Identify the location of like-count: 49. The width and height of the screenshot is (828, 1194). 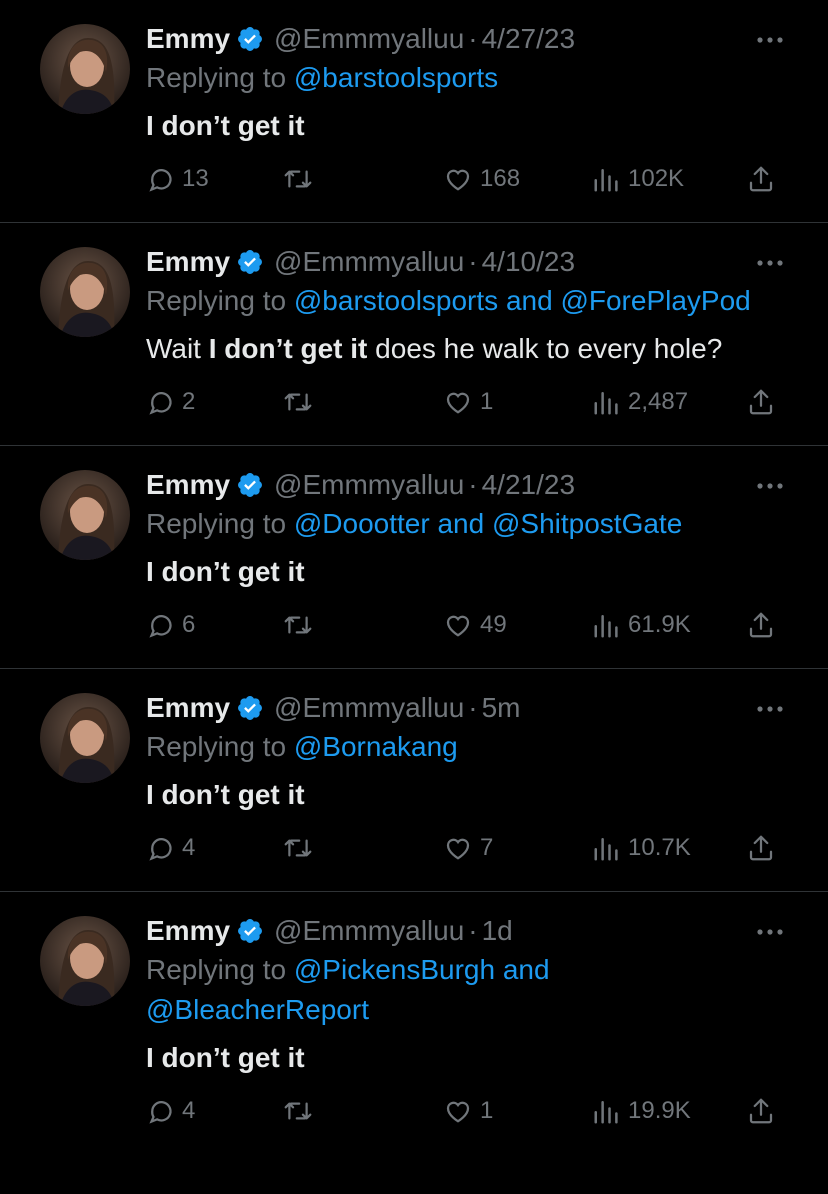
(493, 624).